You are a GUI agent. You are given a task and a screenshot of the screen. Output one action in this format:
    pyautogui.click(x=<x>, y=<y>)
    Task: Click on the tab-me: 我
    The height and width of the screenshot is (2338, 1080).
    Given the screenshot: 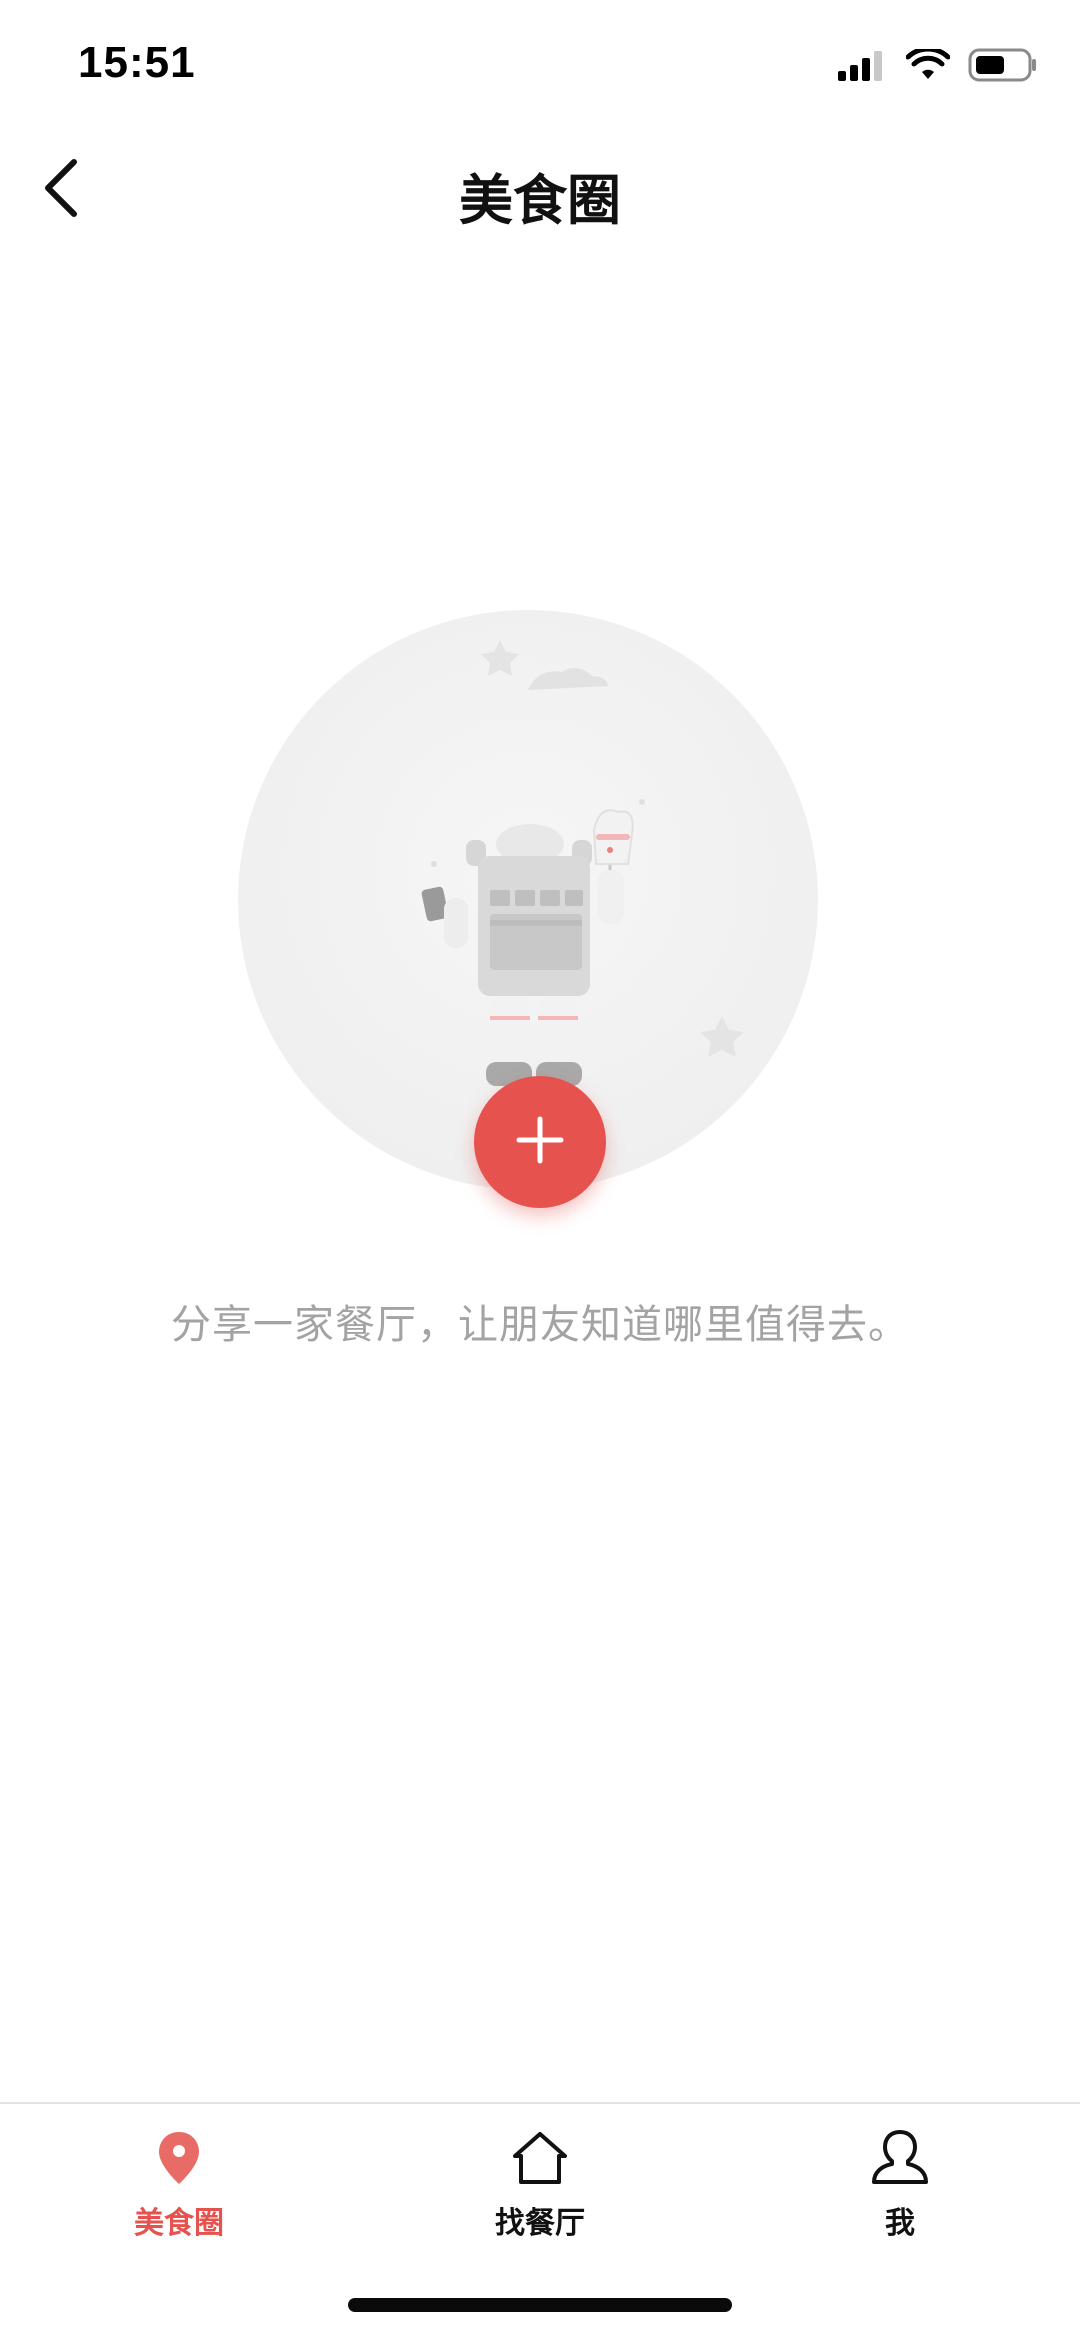 What is the action you would take?
    pyautogui.click(x=900, y=2184)
    